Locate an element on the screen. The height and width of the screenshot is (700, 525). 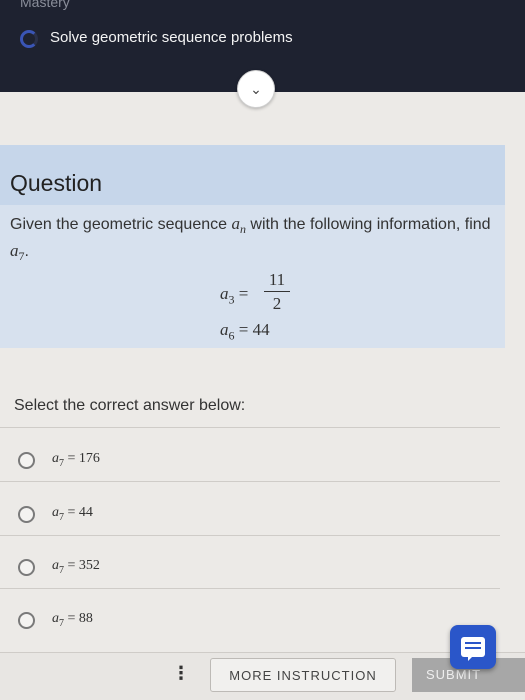
option-label: a7 = 352 is located at coordinates (76, 567).